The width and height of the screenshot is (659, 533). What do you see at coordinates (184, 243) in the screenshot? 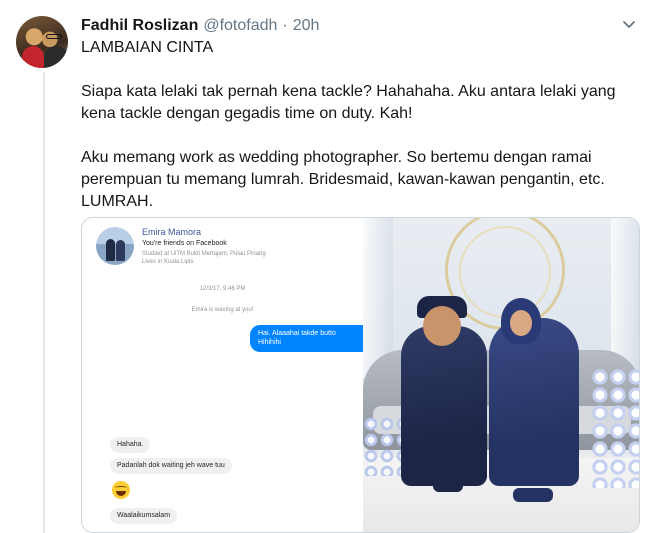
I see `friends-note: You're friends on Facebook` at bounding box center [184, 243].